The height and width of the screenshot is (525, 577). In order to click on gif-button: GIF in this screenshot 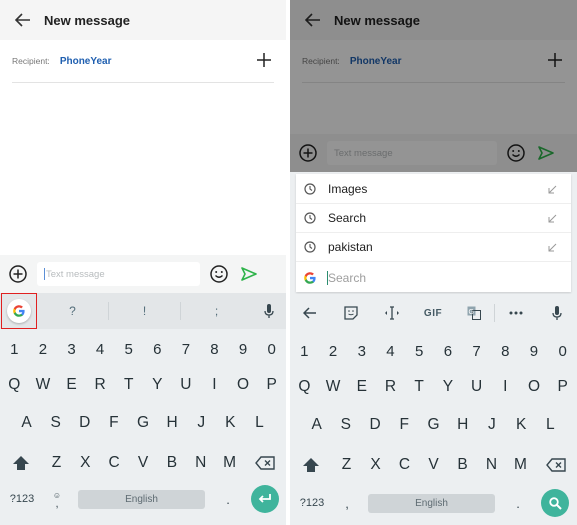, I will do `click(433, 313)`.